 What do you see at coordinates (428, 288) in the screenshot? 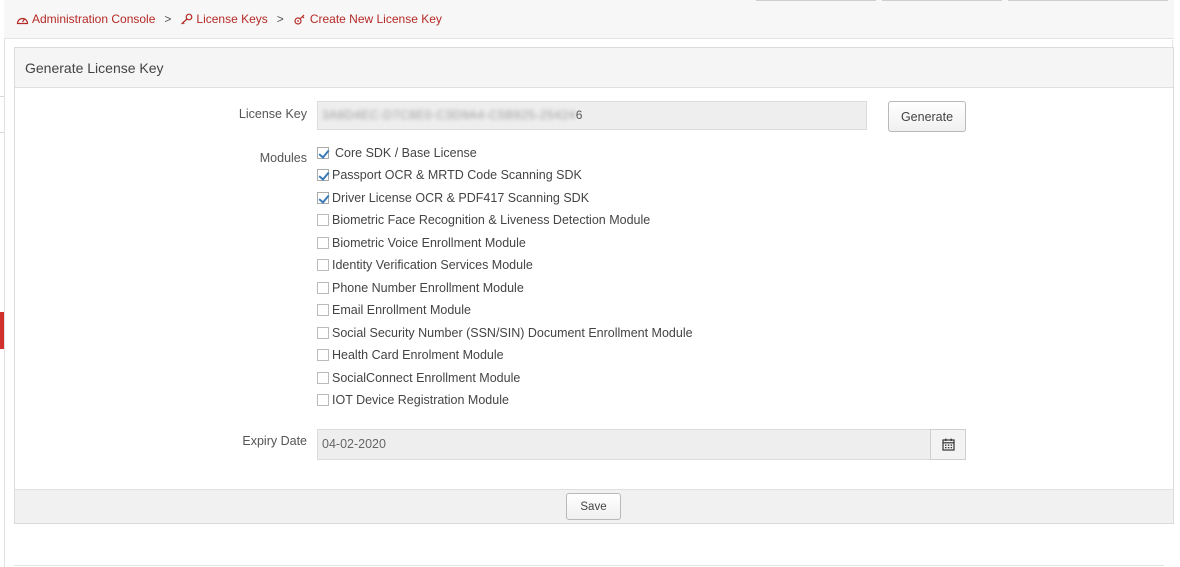
I see `module-label: Phone Number Enrollment Module` at bounding box center [428, 288].